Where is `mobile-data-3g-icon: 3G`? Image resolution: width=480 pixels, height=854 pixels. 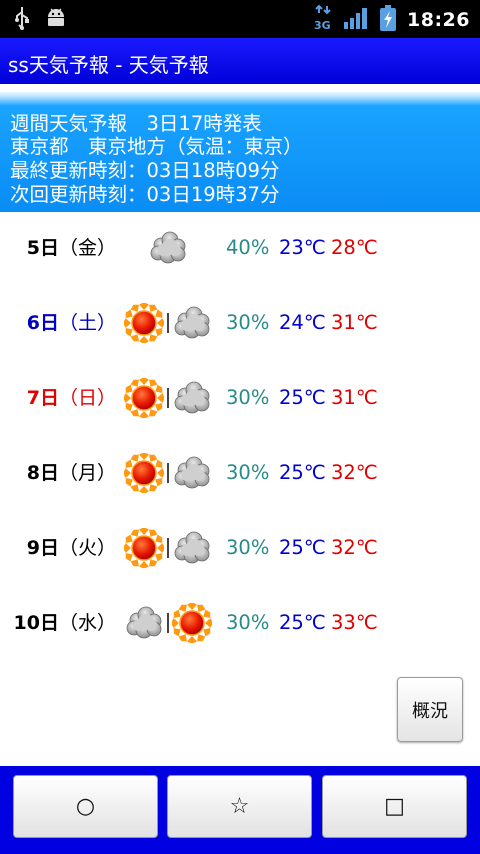
mobile-data-3g-icon: 3G is located at coordinates (323, 20).